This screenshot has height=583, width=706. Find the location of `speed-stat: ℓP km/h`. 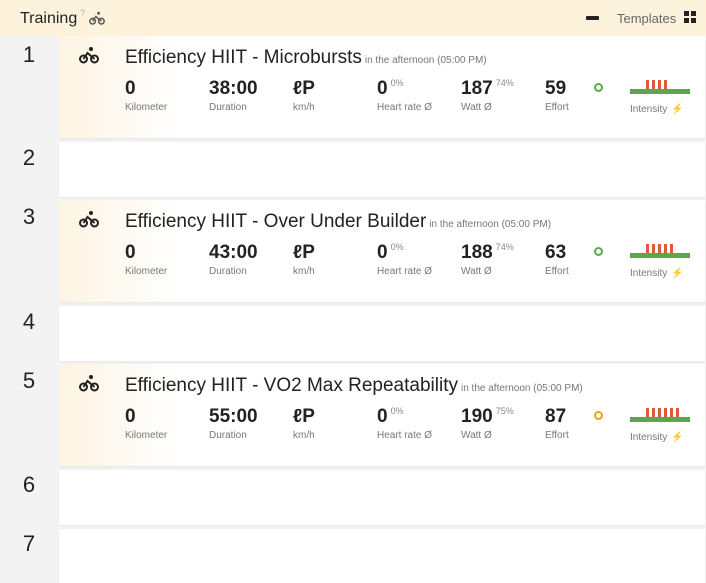

speed-stat: ℓP km/h is located at coordinates (304, 259).